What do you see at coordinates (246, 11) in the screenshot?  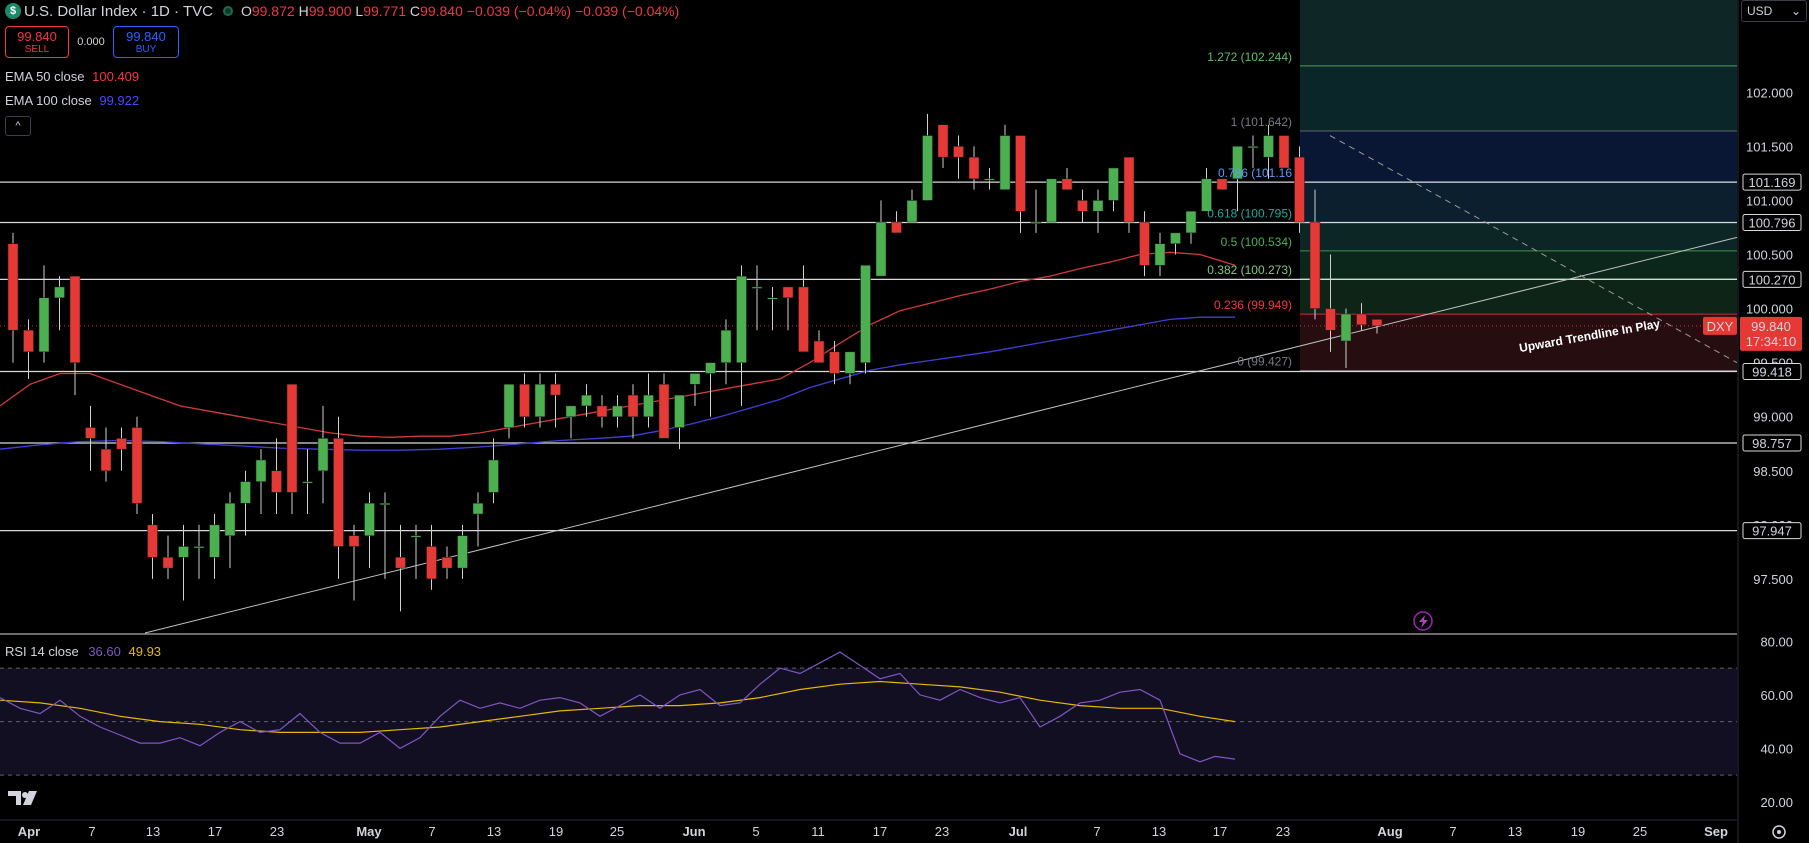 I see `ohlc-open-label: O` at bounding box center [246, 11].